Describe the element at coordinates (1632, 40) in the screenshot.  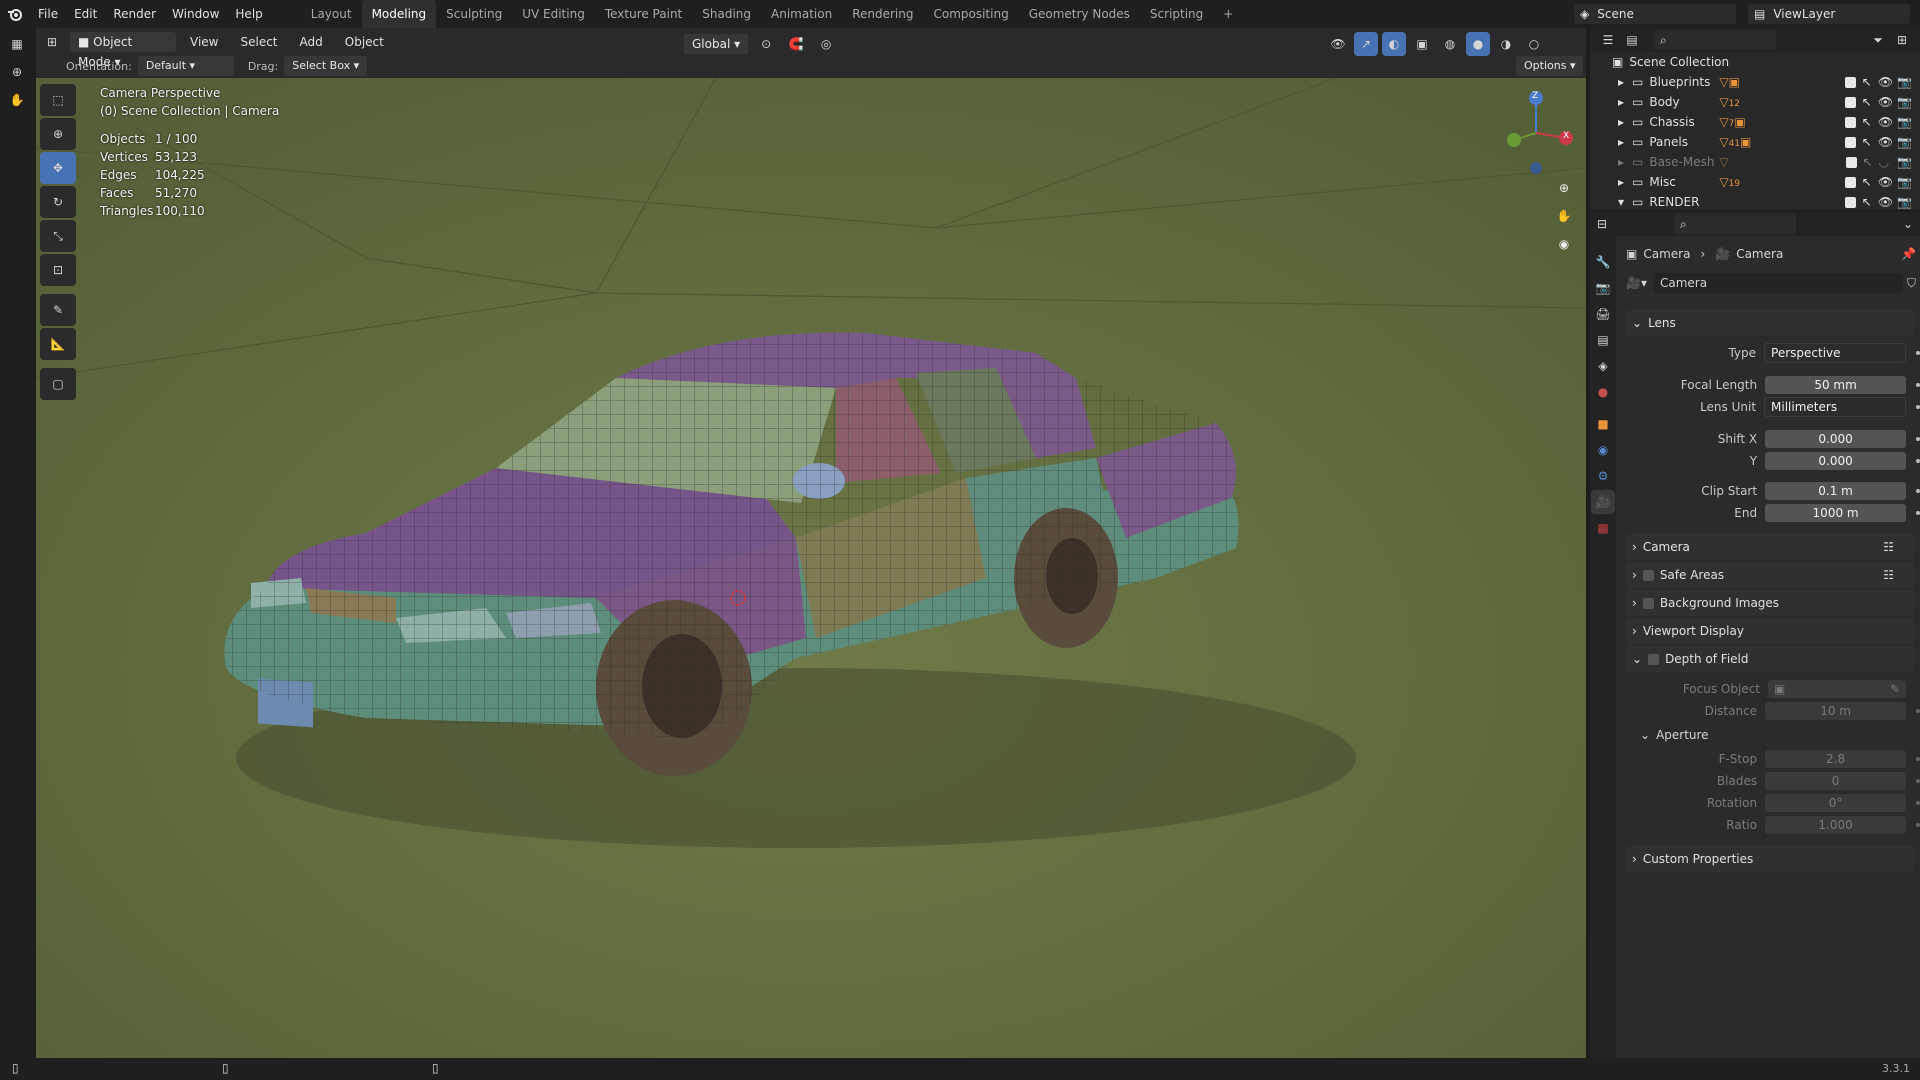
I see `display-mode-icon: ▤` at that location.